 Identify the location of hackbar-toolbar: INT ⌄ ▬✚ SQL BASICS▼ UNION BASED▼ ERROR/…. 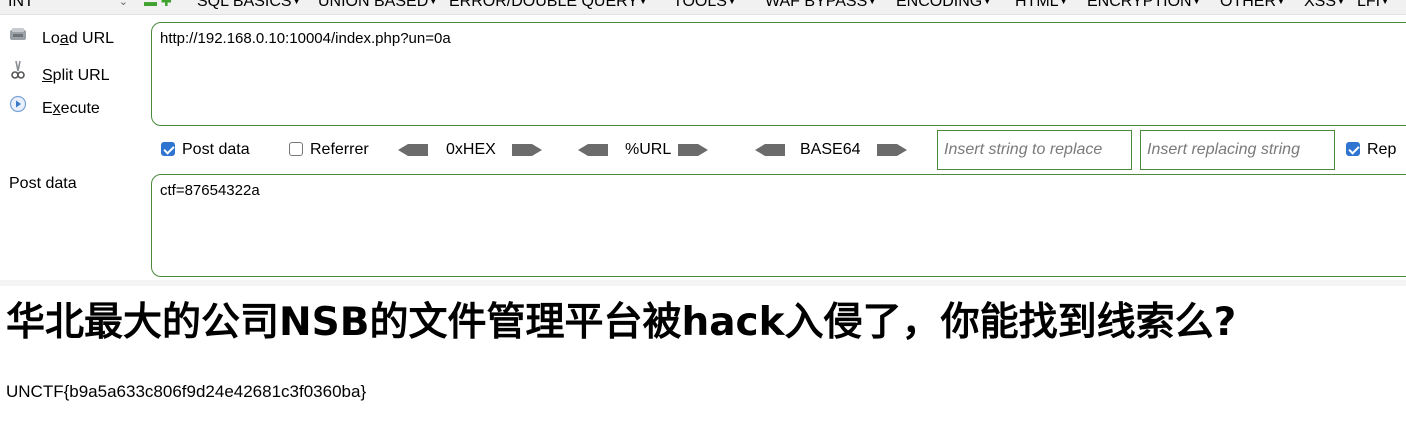
(703, 7).